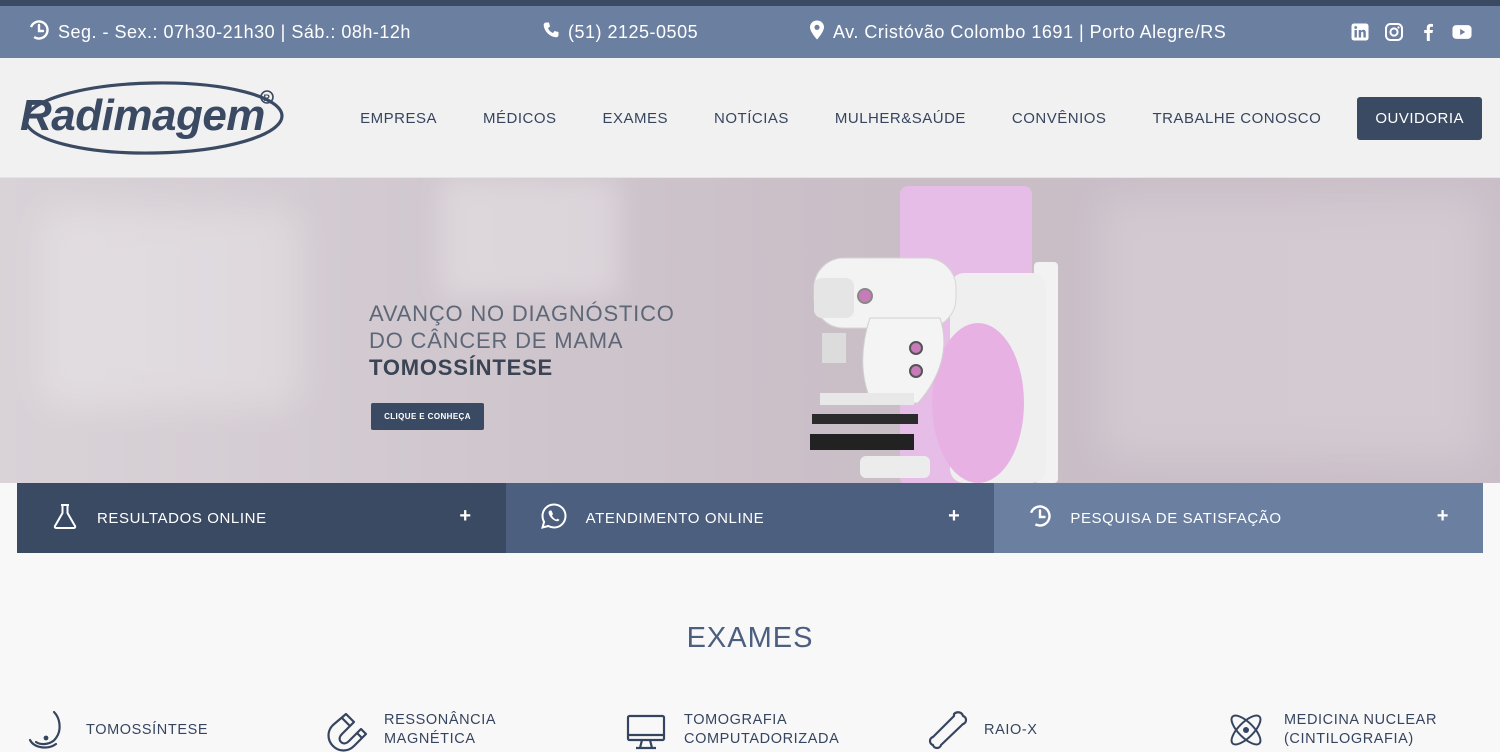 This screenshot has height=752, width=1500. Describe the element at coordinates (1360, 32) in the screenshot. I see `linkedin-icon` at that location.